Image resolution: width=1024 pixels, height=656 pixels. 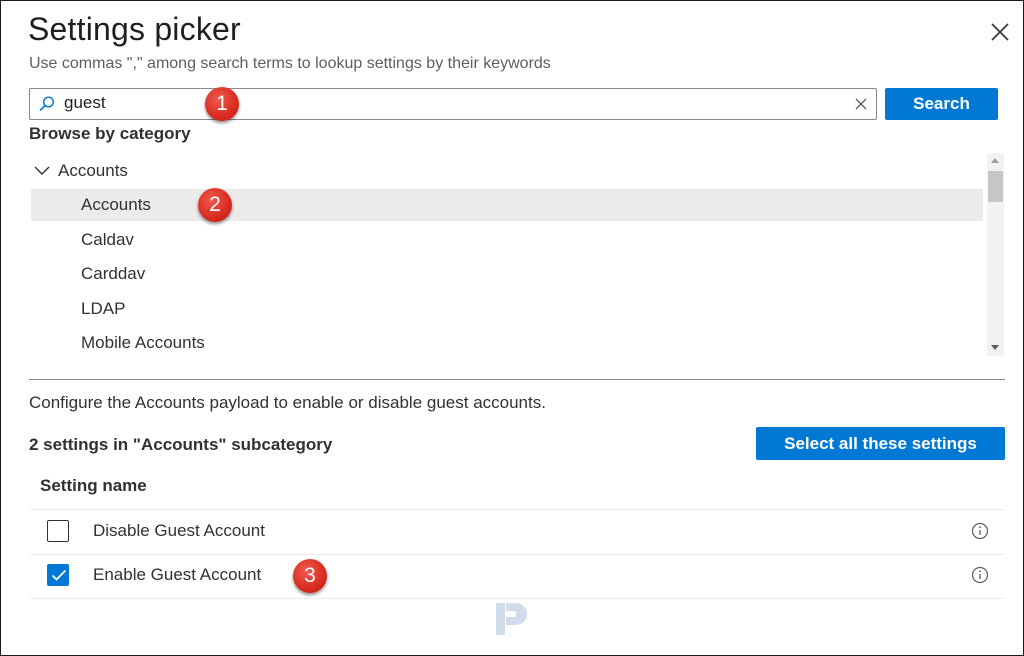 What do you see at coordinates (995, 160) in the screenshot?
I see `scroll-up-icon` at bounding box center [995, 160].